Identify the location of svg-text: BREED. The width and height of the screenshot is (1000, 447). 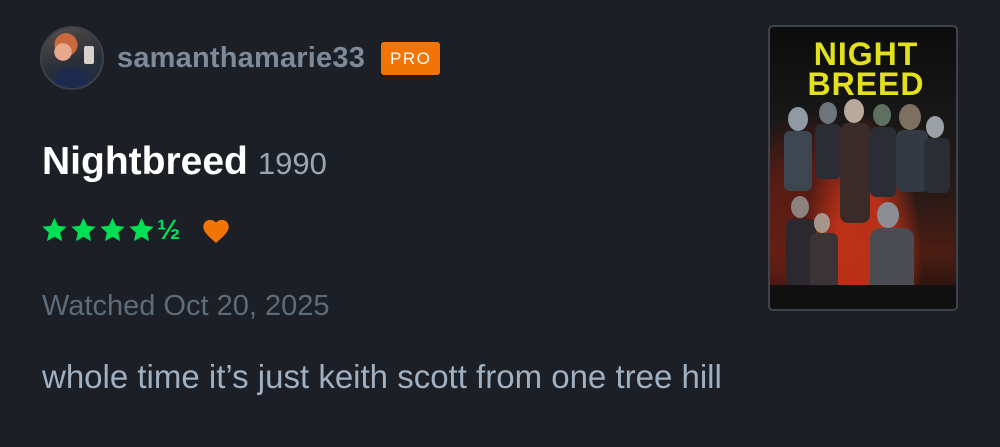
(865, 84).